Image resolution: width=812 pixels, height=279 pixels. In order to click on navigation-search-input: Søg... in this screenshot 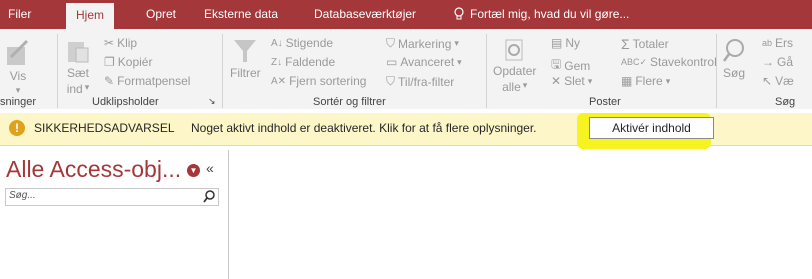, I will do `click(112, 197)`.